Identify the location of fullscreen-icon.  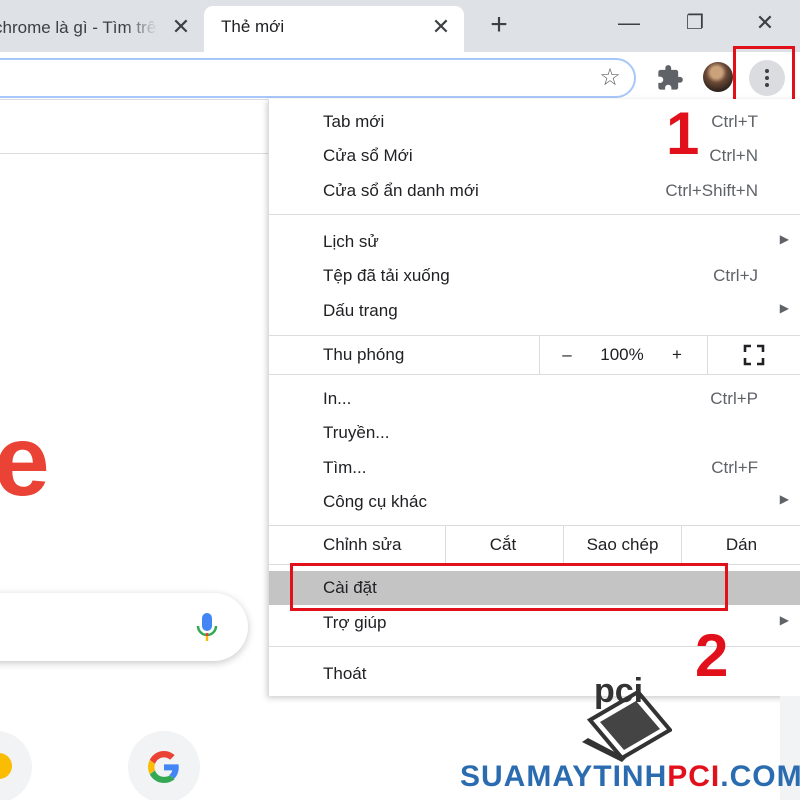
(754, 355).